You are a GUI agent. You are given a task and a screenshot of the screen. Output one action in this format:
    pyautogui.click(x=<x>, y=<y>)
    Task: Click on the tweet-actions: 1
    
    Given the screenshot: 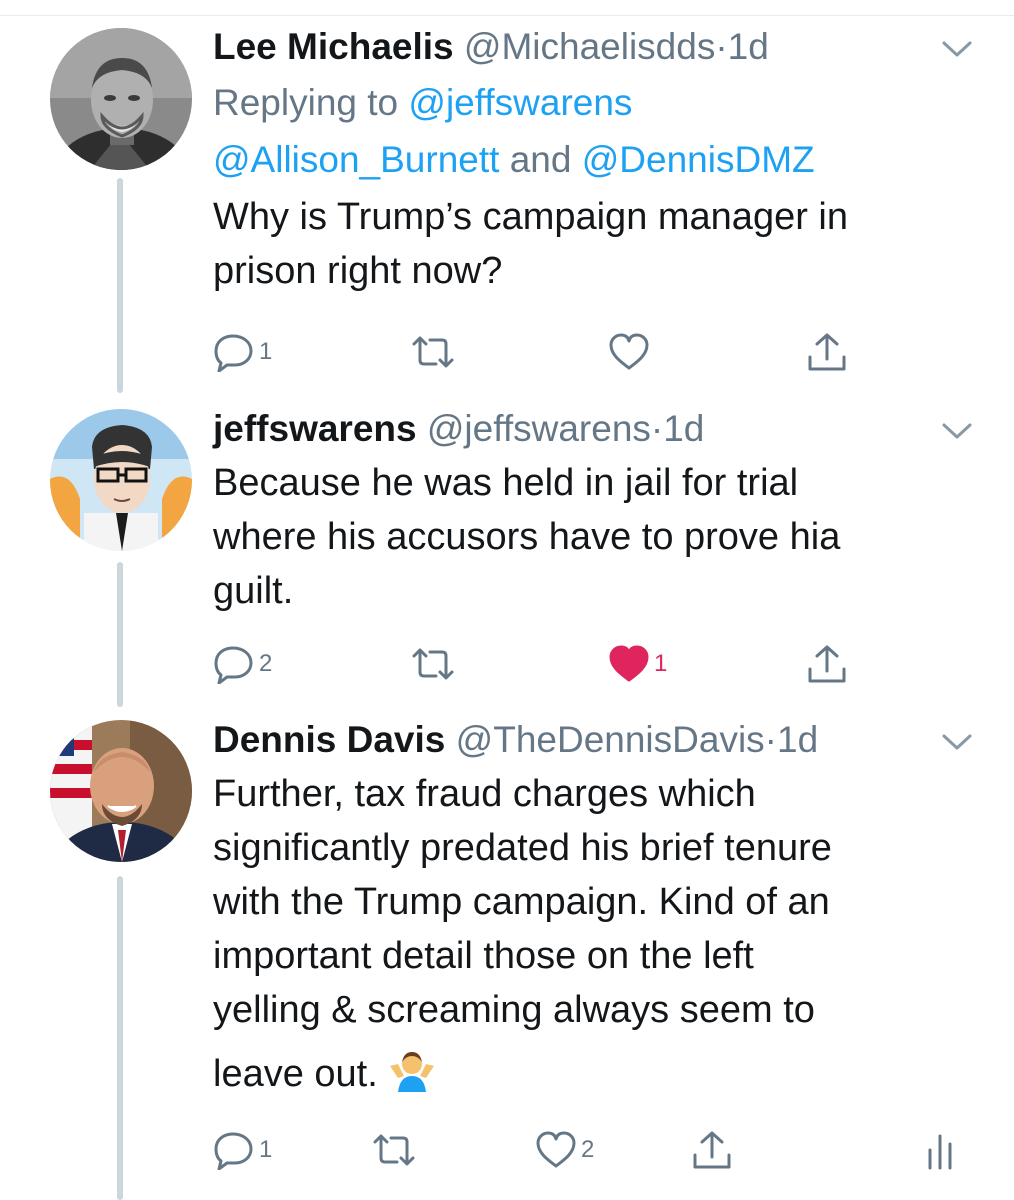 What is the action you would take?
    pyautogui.click(x=593, y=352)
    